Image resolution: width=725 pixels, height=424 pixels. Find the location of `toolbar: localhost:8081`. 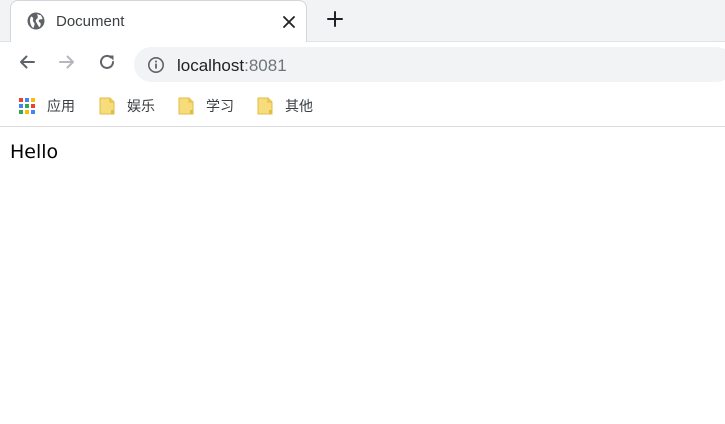

toolbar: localhost:8081 is located at coordinates (362, 64).